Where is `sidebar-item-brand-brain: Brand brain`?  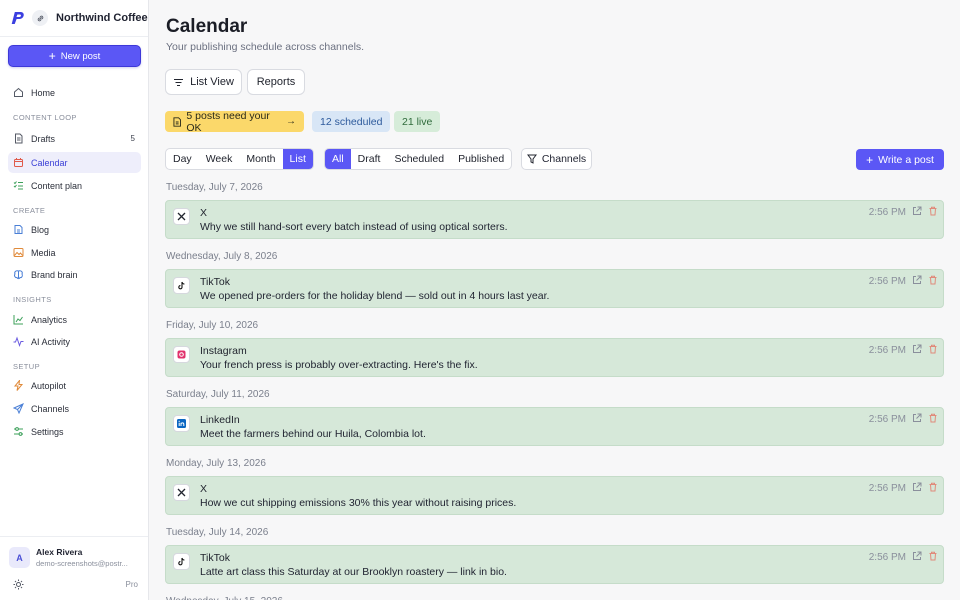 sidebar-item-brand-brain: Brand brain is located at coordinates (74, 274).